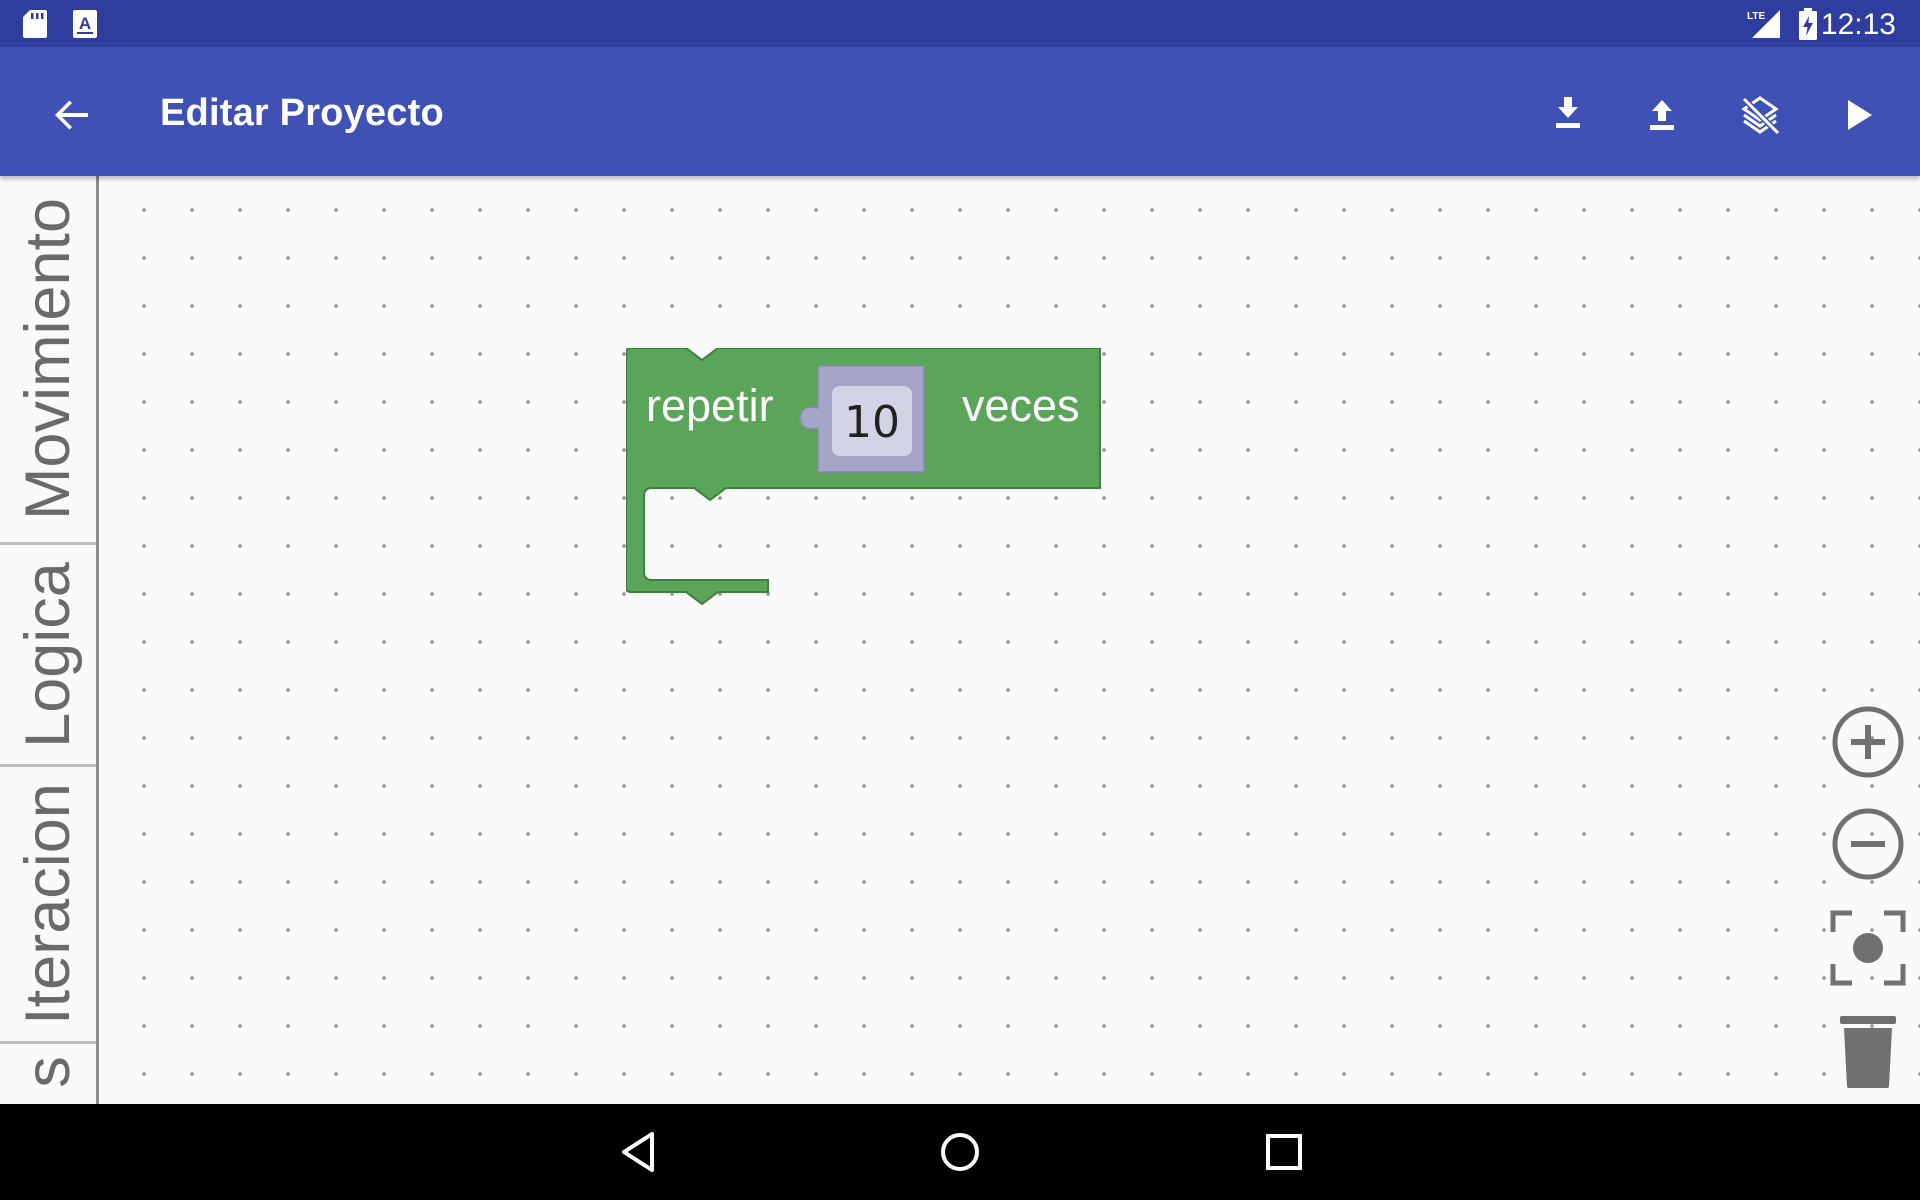 This screenshot has height=1200, width=1920. I want to click on back-triangle-icon, so click(638, 1152).